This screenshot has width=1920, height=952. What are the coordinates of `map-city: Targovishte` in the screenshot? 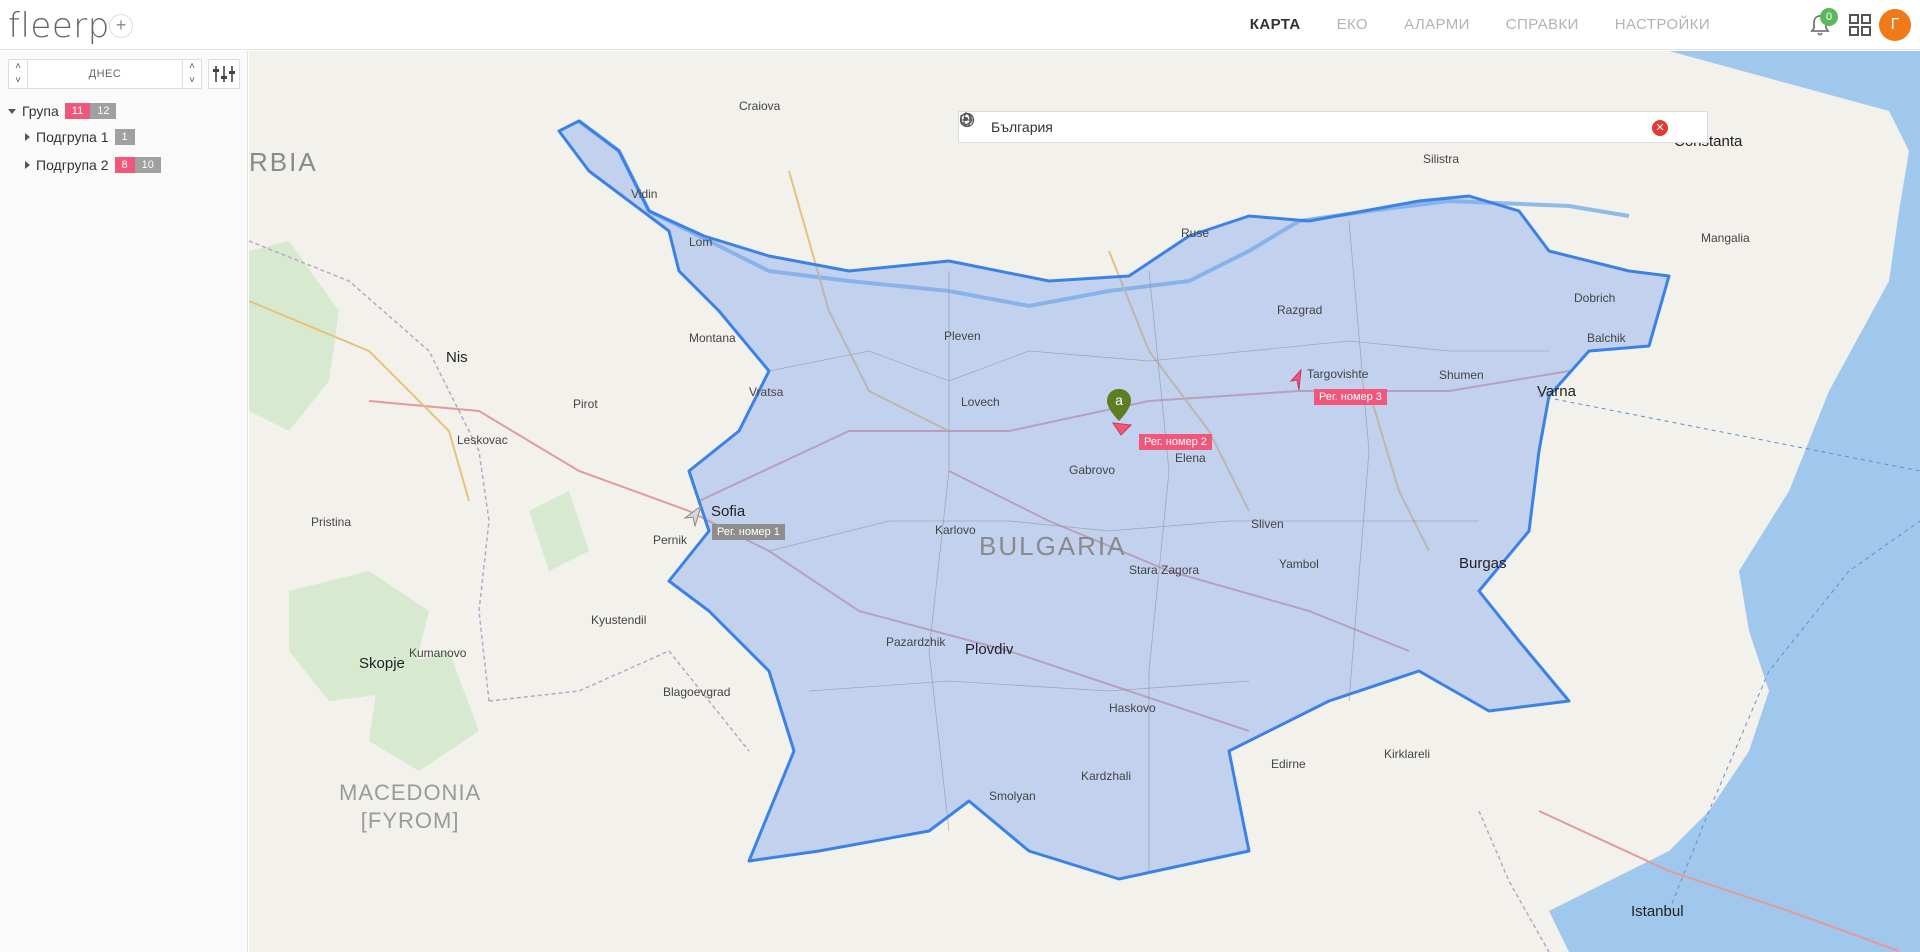 It's located at (1338, 374).